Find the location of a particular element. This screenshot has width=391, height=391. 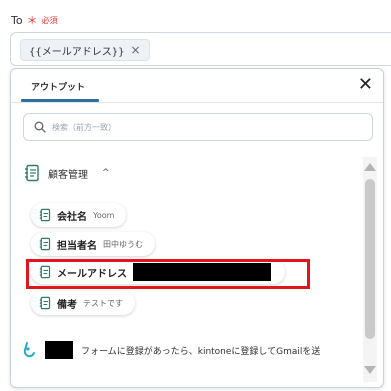

tab-output: アウトプット is located at coordinates (58, 86).